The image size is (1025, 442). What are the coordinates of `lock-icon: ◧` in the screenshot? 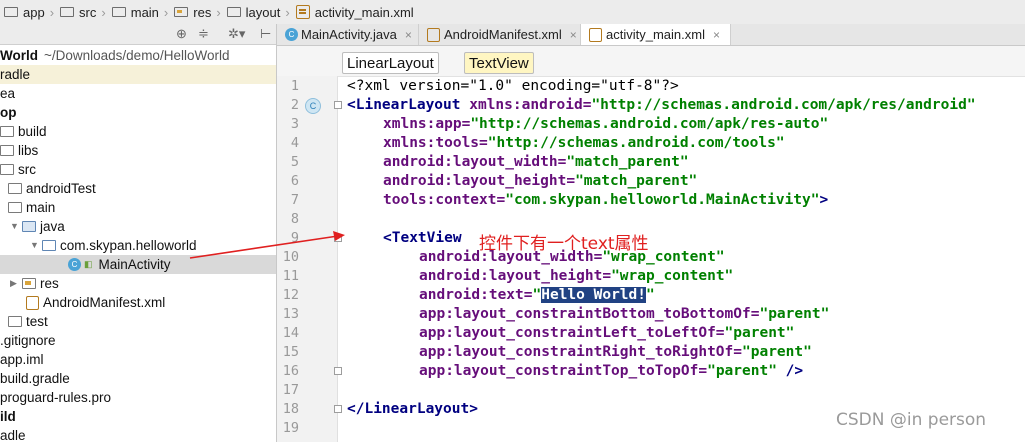 It's located at (88, 264).